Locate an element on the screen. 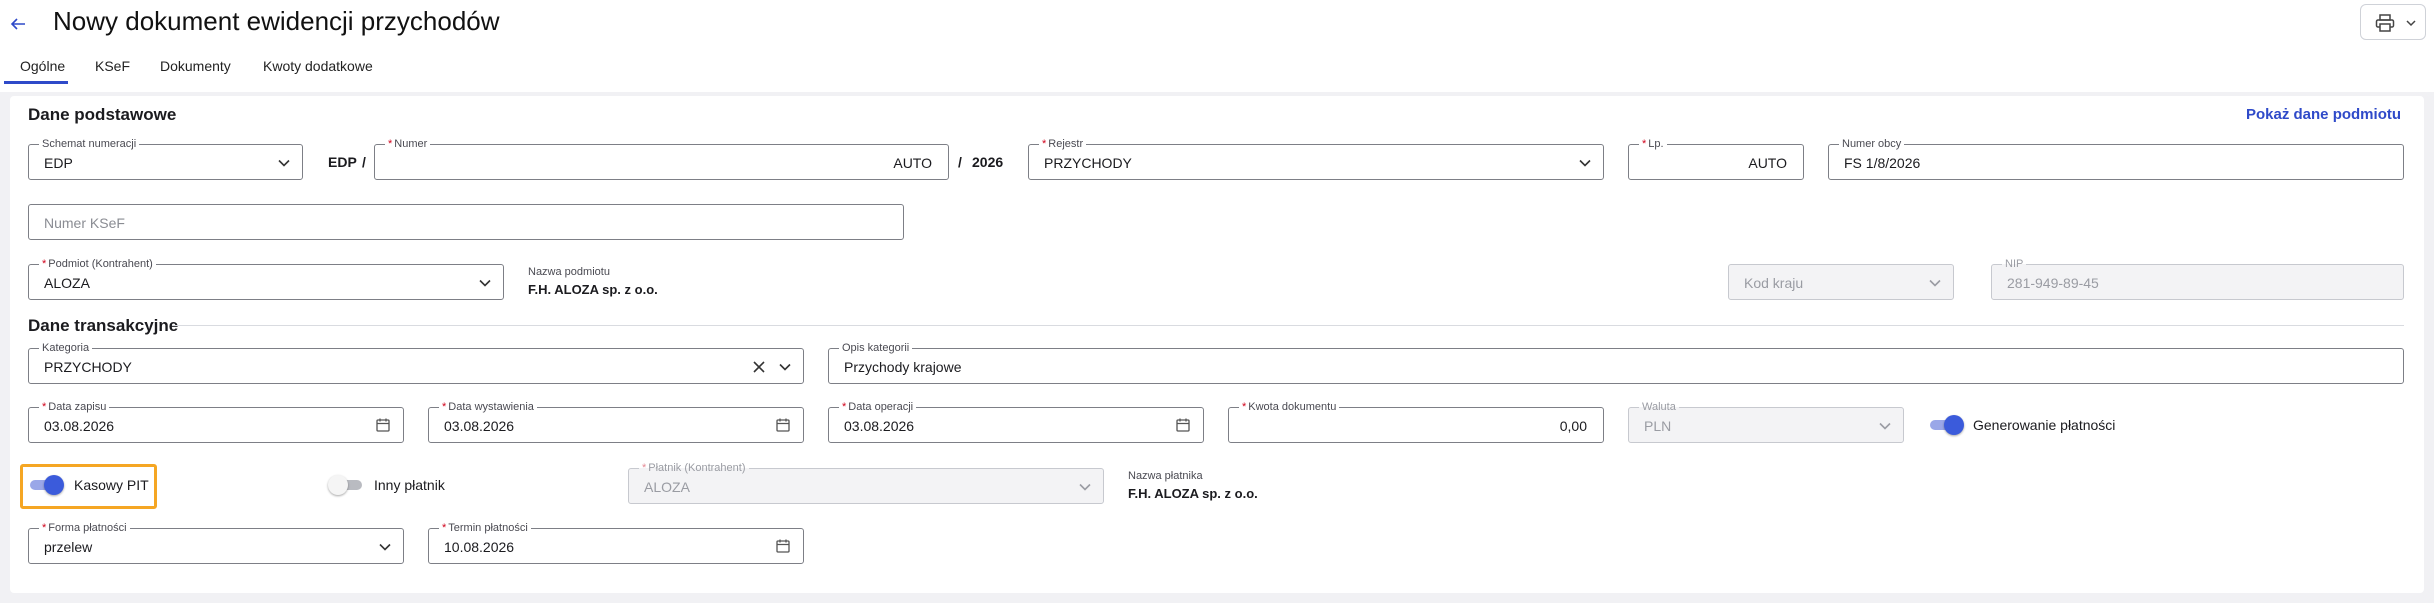 This screenshot has height=603, width=2434. other-payer-toggle is located at coordinates (346, 485).